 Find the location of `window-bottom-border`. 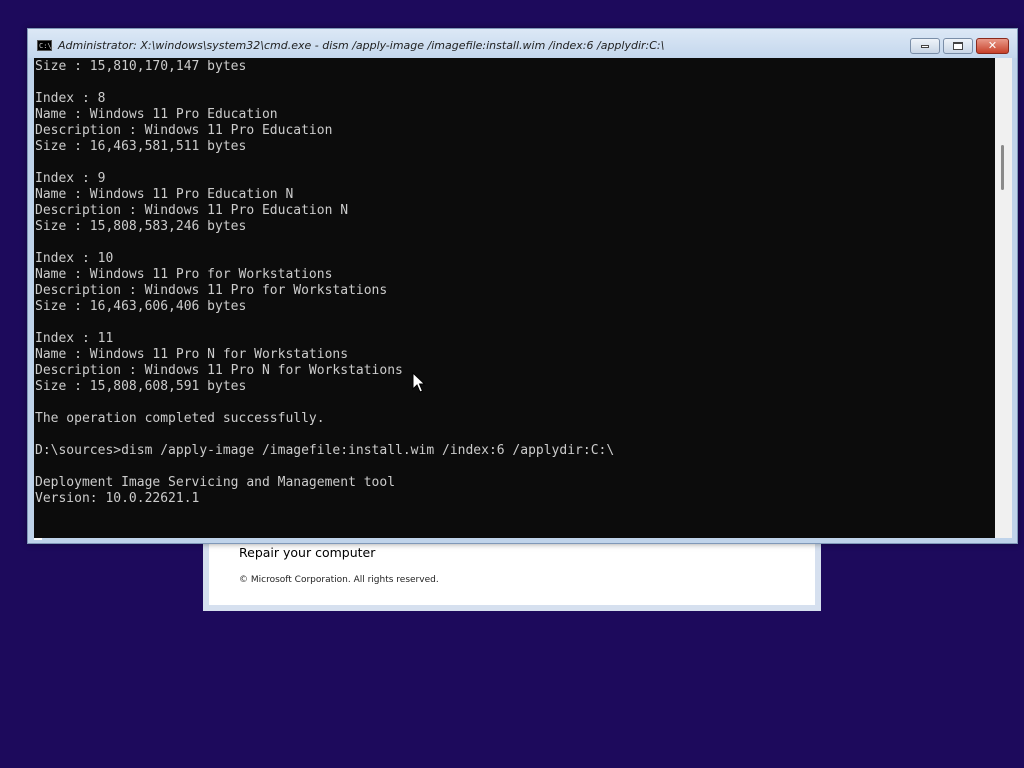

window-bottom-border is located at coordinates (523, 540).